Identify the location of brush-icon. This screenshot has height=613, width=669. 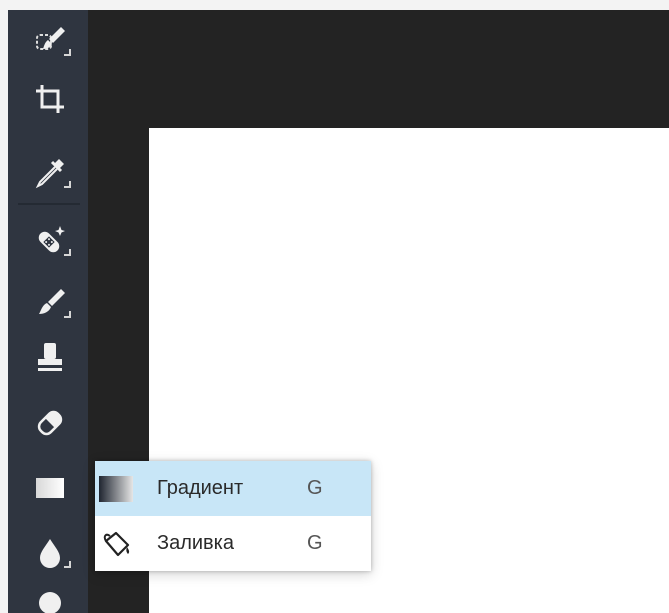
(50, 303).